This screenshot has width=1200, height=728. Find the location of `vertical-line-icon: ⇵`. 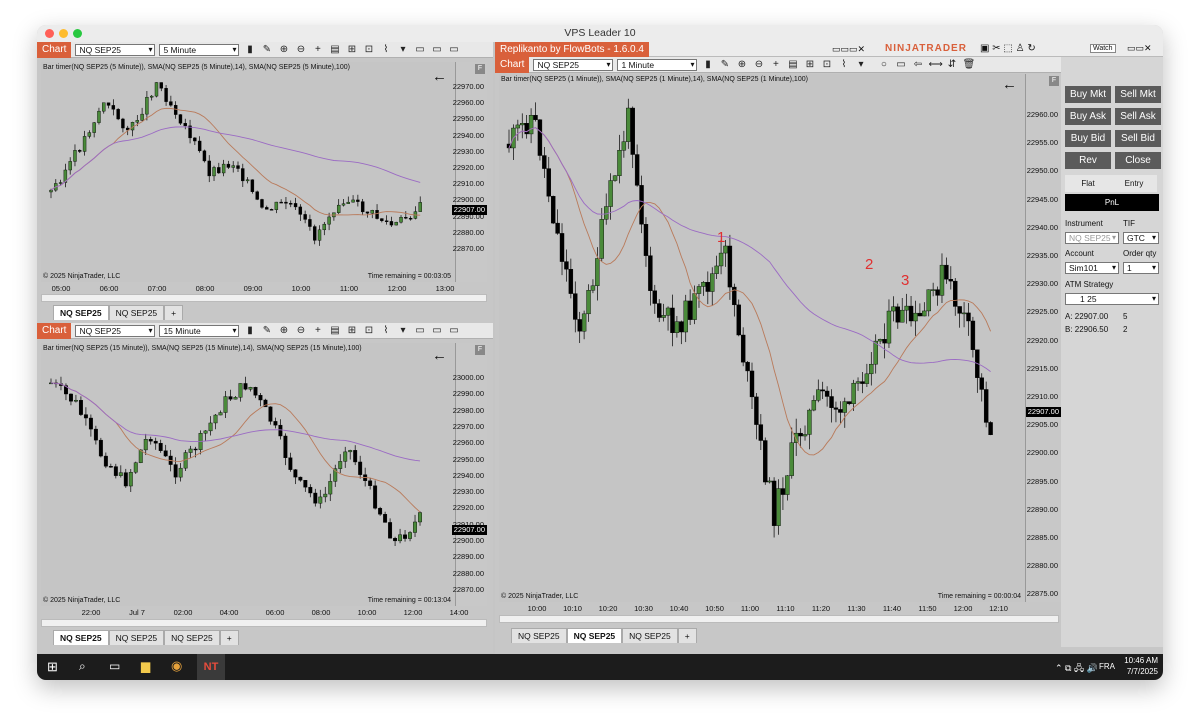

vertical-line-icon: ⇵ is located at coordinates (951, 64).